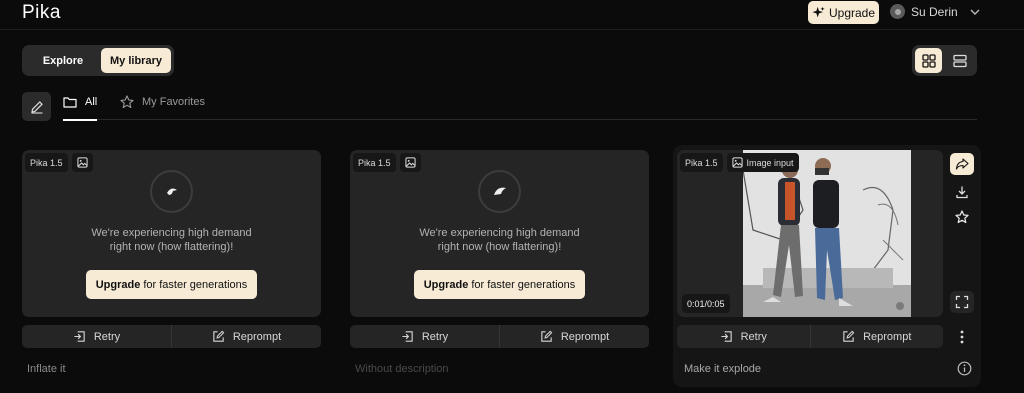  What do you see at coordinates (962, 337) in the screenshot?
I see `more-options-icon` at bounding box center [962, 337].